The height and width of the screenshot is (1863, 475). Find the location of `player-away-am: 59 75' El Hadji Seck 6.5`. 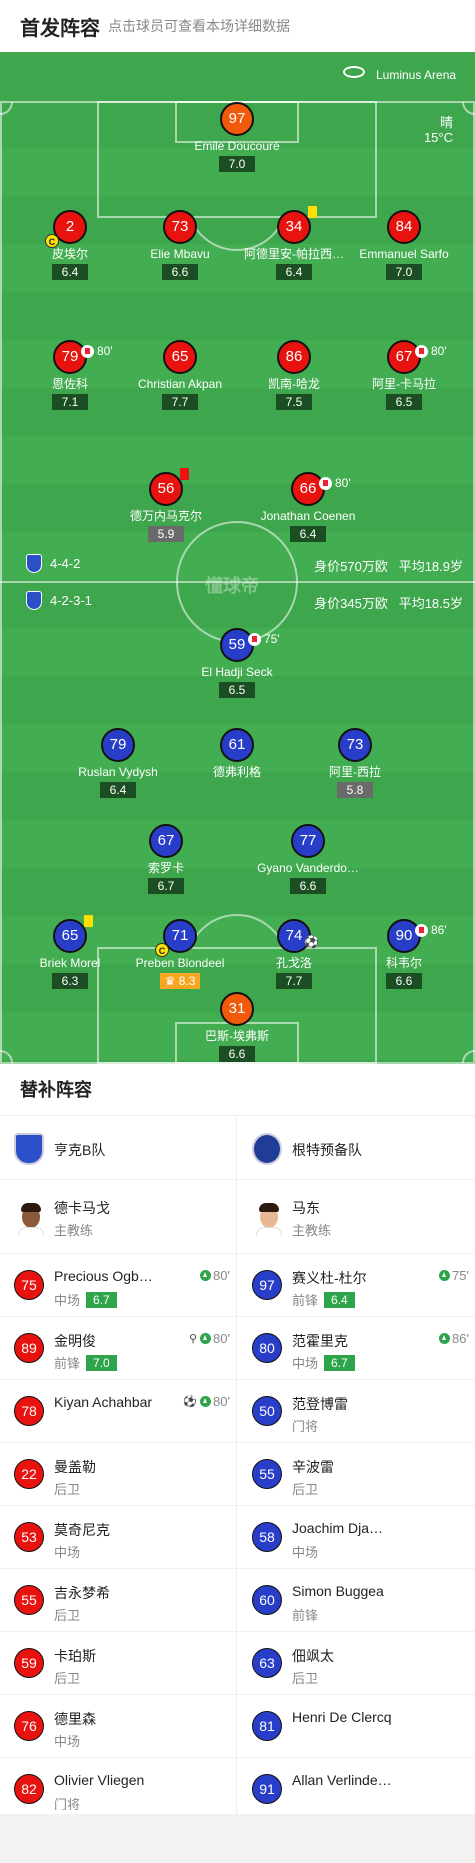

player-away-am: 59 75' El Hadji Seck 6.5 is located at coordinates (237, 663).